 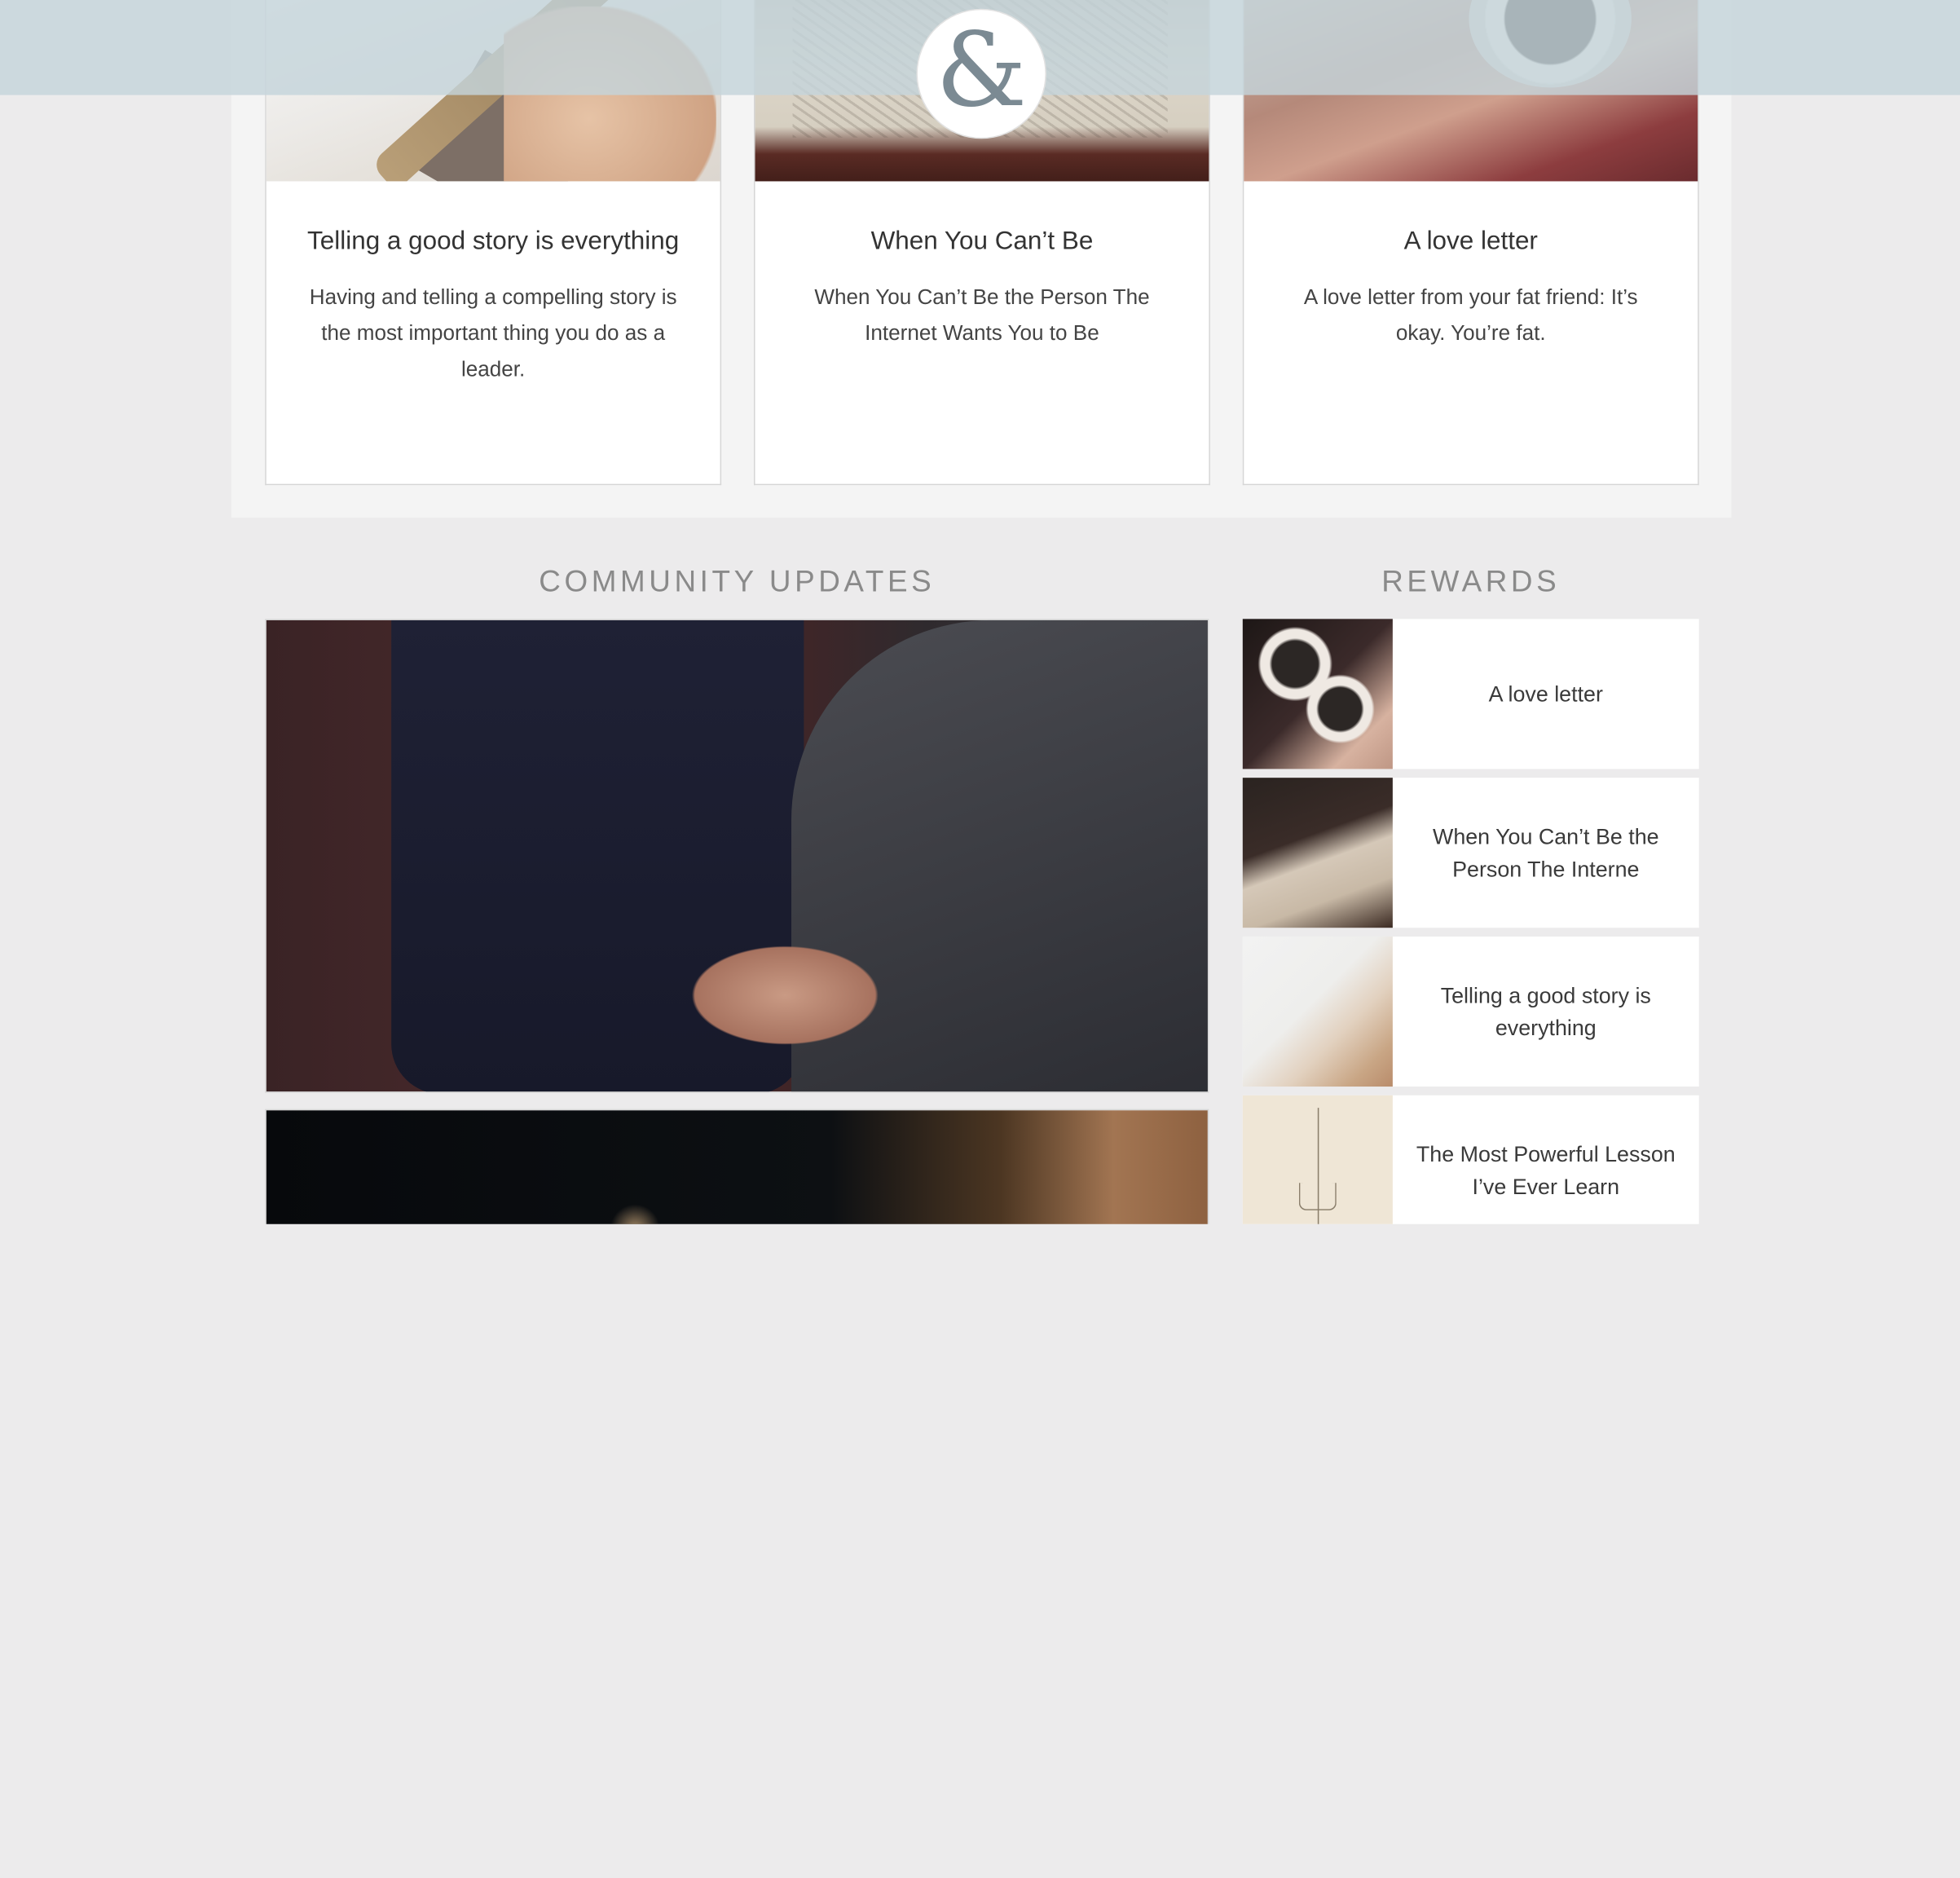 I want to click on reward-item: When You Can’t Be the Person The Interne, so click(x=1470, y=853).